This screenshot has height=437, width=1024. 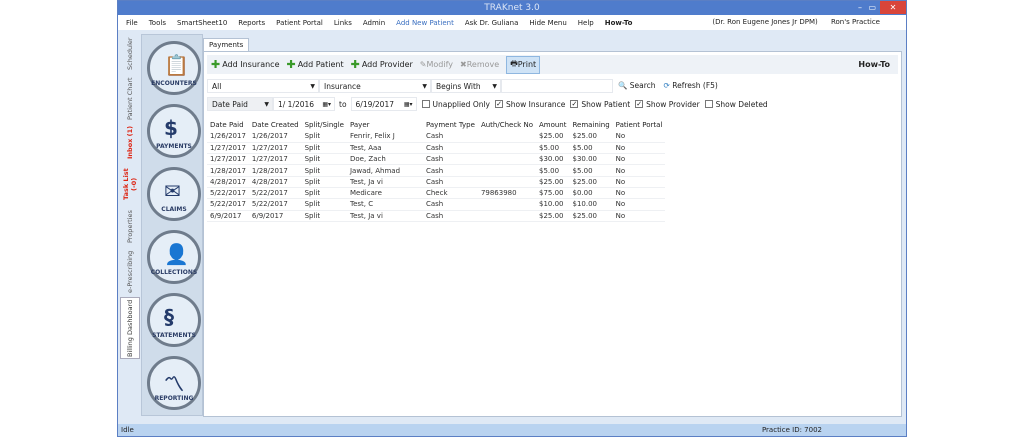 What do you see at coordinates (251, 23) in the screenshot?
I see `menu-item: Reports` at bounding box center [251, 23].